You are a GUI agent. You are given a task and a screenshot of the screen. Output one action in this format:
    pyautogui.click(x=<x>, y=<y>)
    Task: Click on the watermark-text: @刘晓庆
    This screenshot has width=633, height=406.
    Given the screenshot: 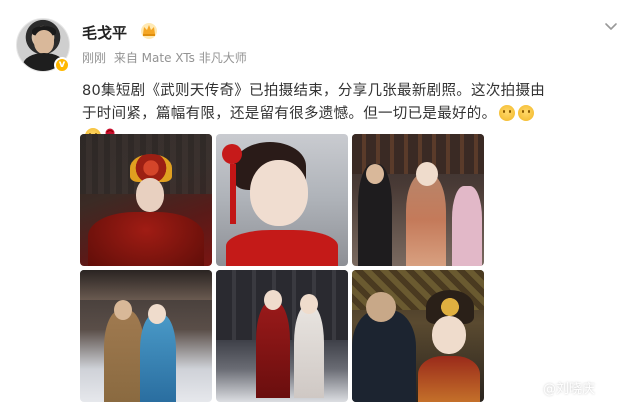 What is the action you would take?
    pyautogui.click(x=569, y=389)
    